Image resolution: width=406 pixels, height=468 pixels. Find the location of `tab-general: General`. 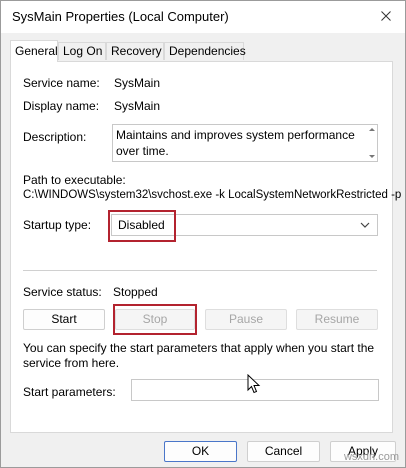

tab-general: General is located at coordinates (34, 51).